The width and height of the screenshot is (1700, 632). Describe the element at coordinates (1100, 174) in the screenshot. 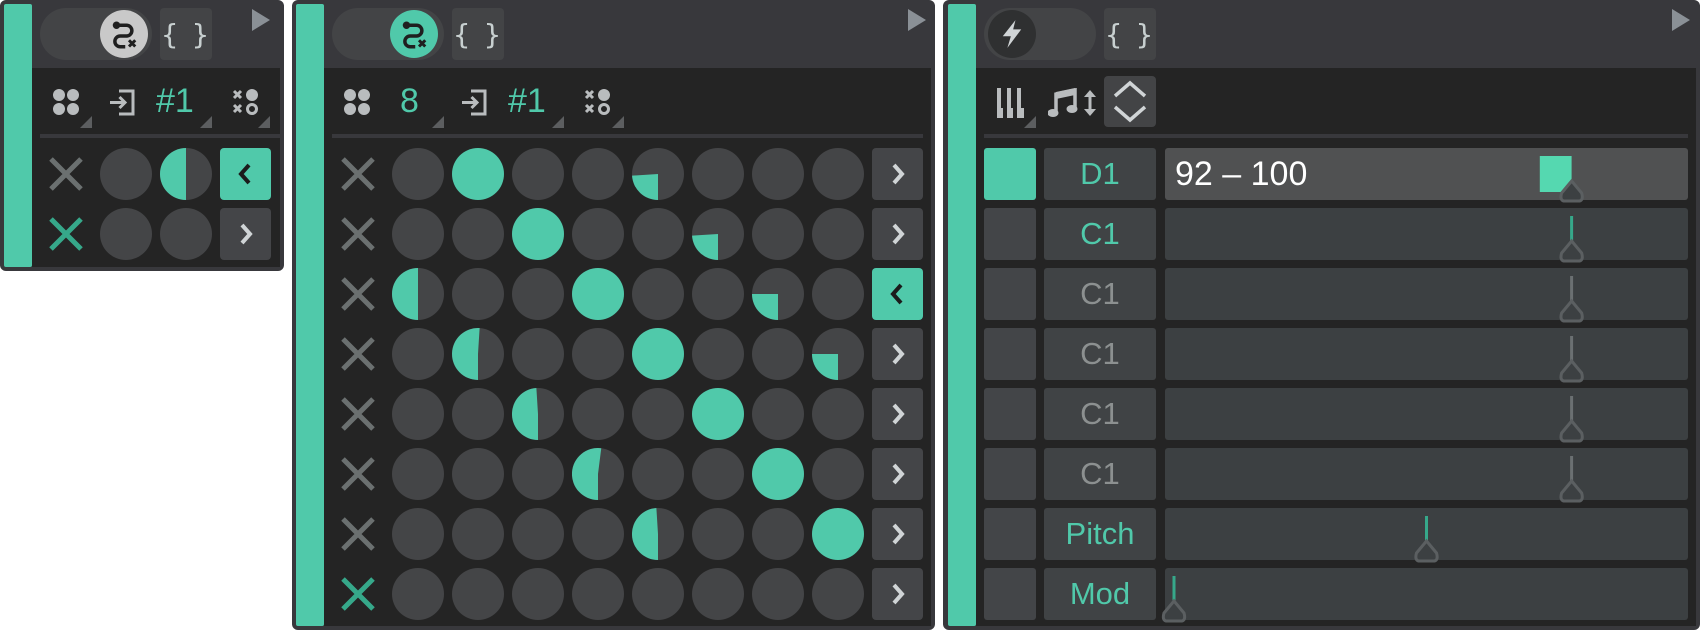

I see `row-source-label: D1` at that location.